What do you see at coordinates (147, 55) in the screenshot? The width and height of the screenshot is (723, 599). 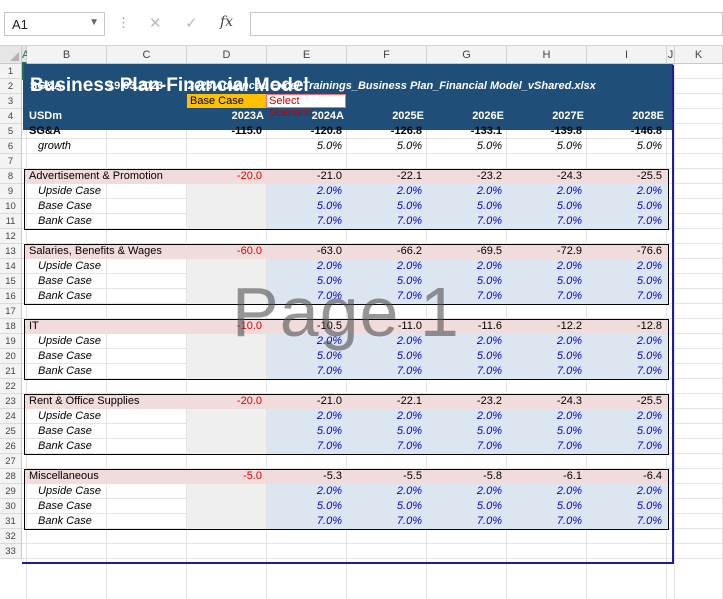 I see `column-header-c: C` at bounding box center [147, 55].